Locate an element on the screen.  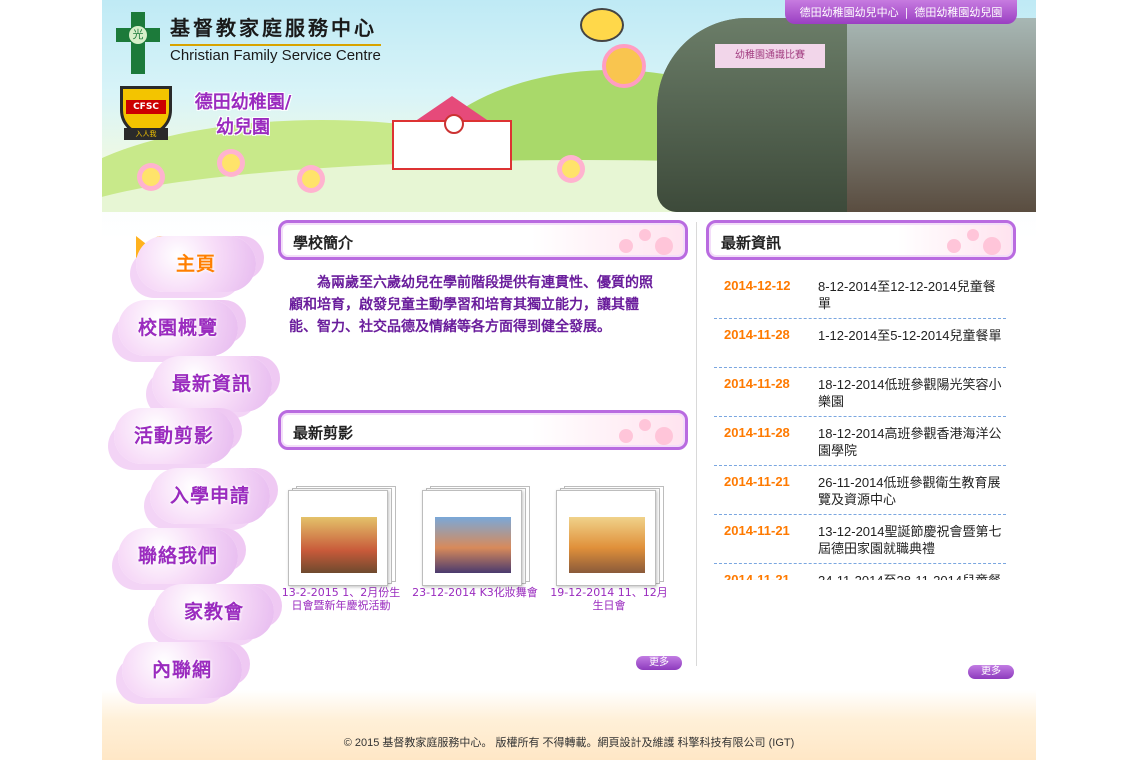
top-link-kindergarten-centre: 德田幼稚園幼兒中心 is located at coordinates (849, 12).